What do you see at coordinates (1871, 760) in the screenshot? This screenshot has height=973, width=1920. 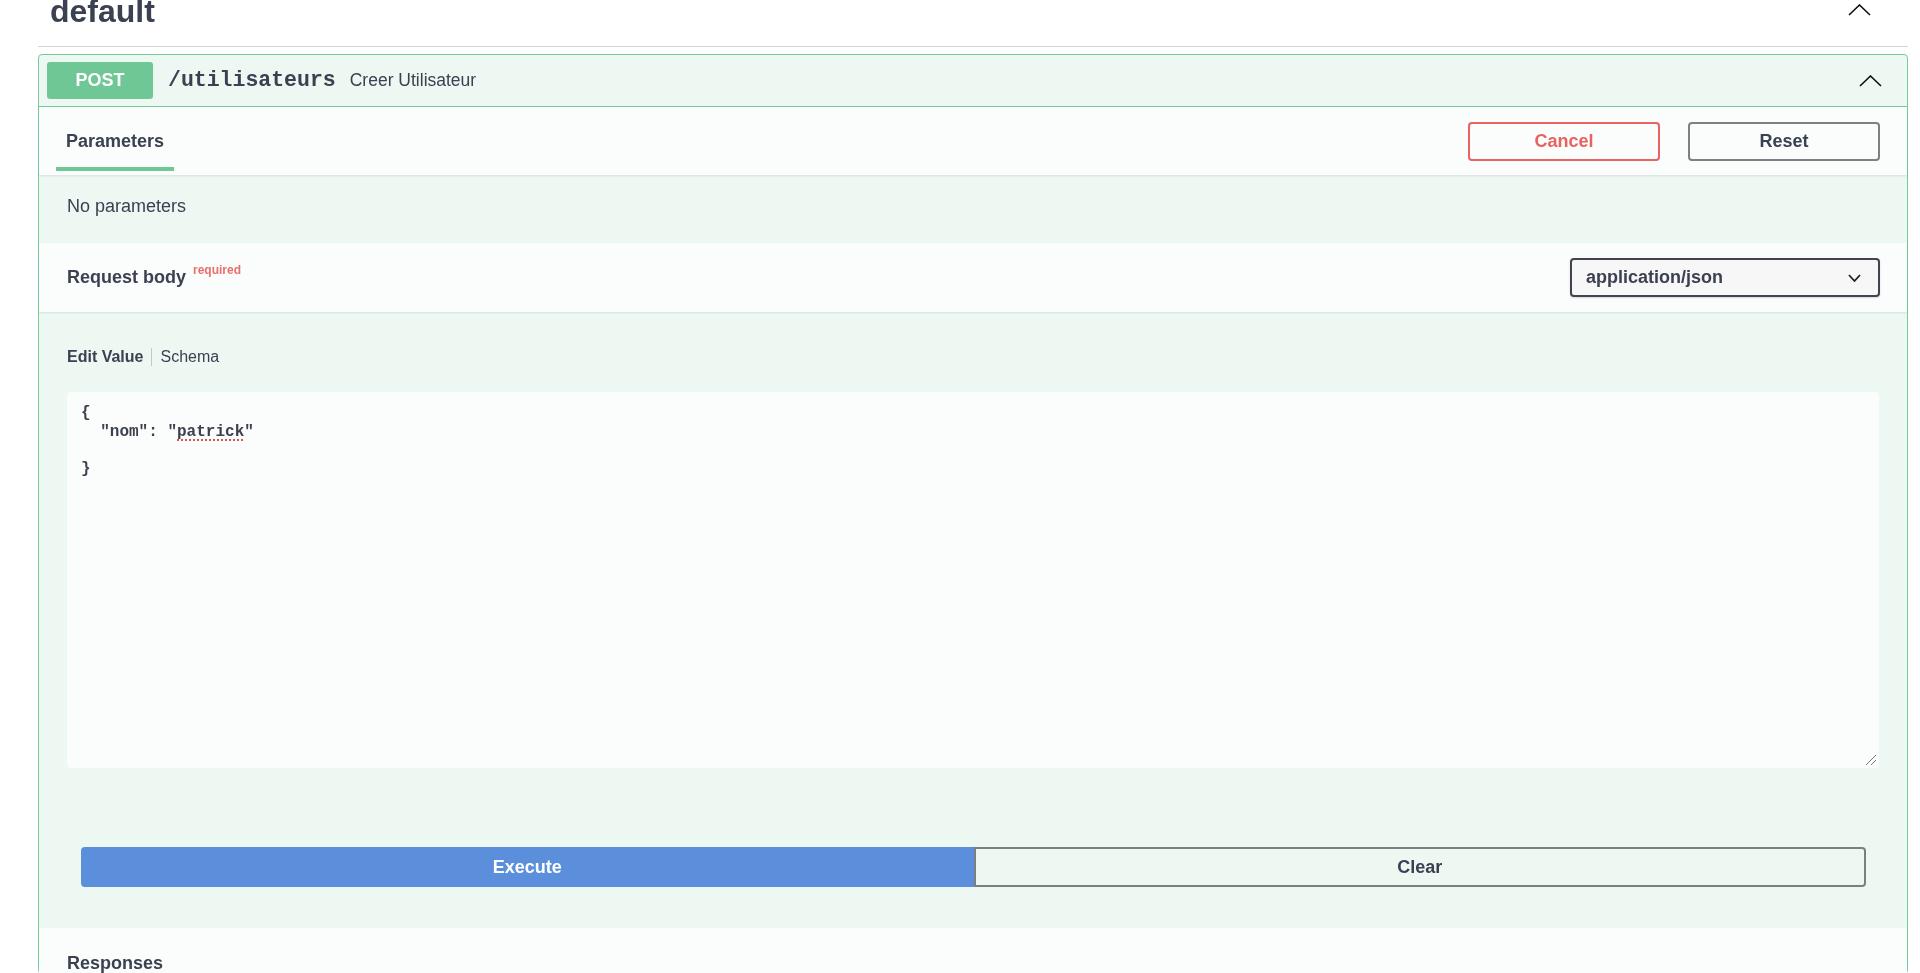 I see `resize-grip-icon` at bounding box center [1871, 760].